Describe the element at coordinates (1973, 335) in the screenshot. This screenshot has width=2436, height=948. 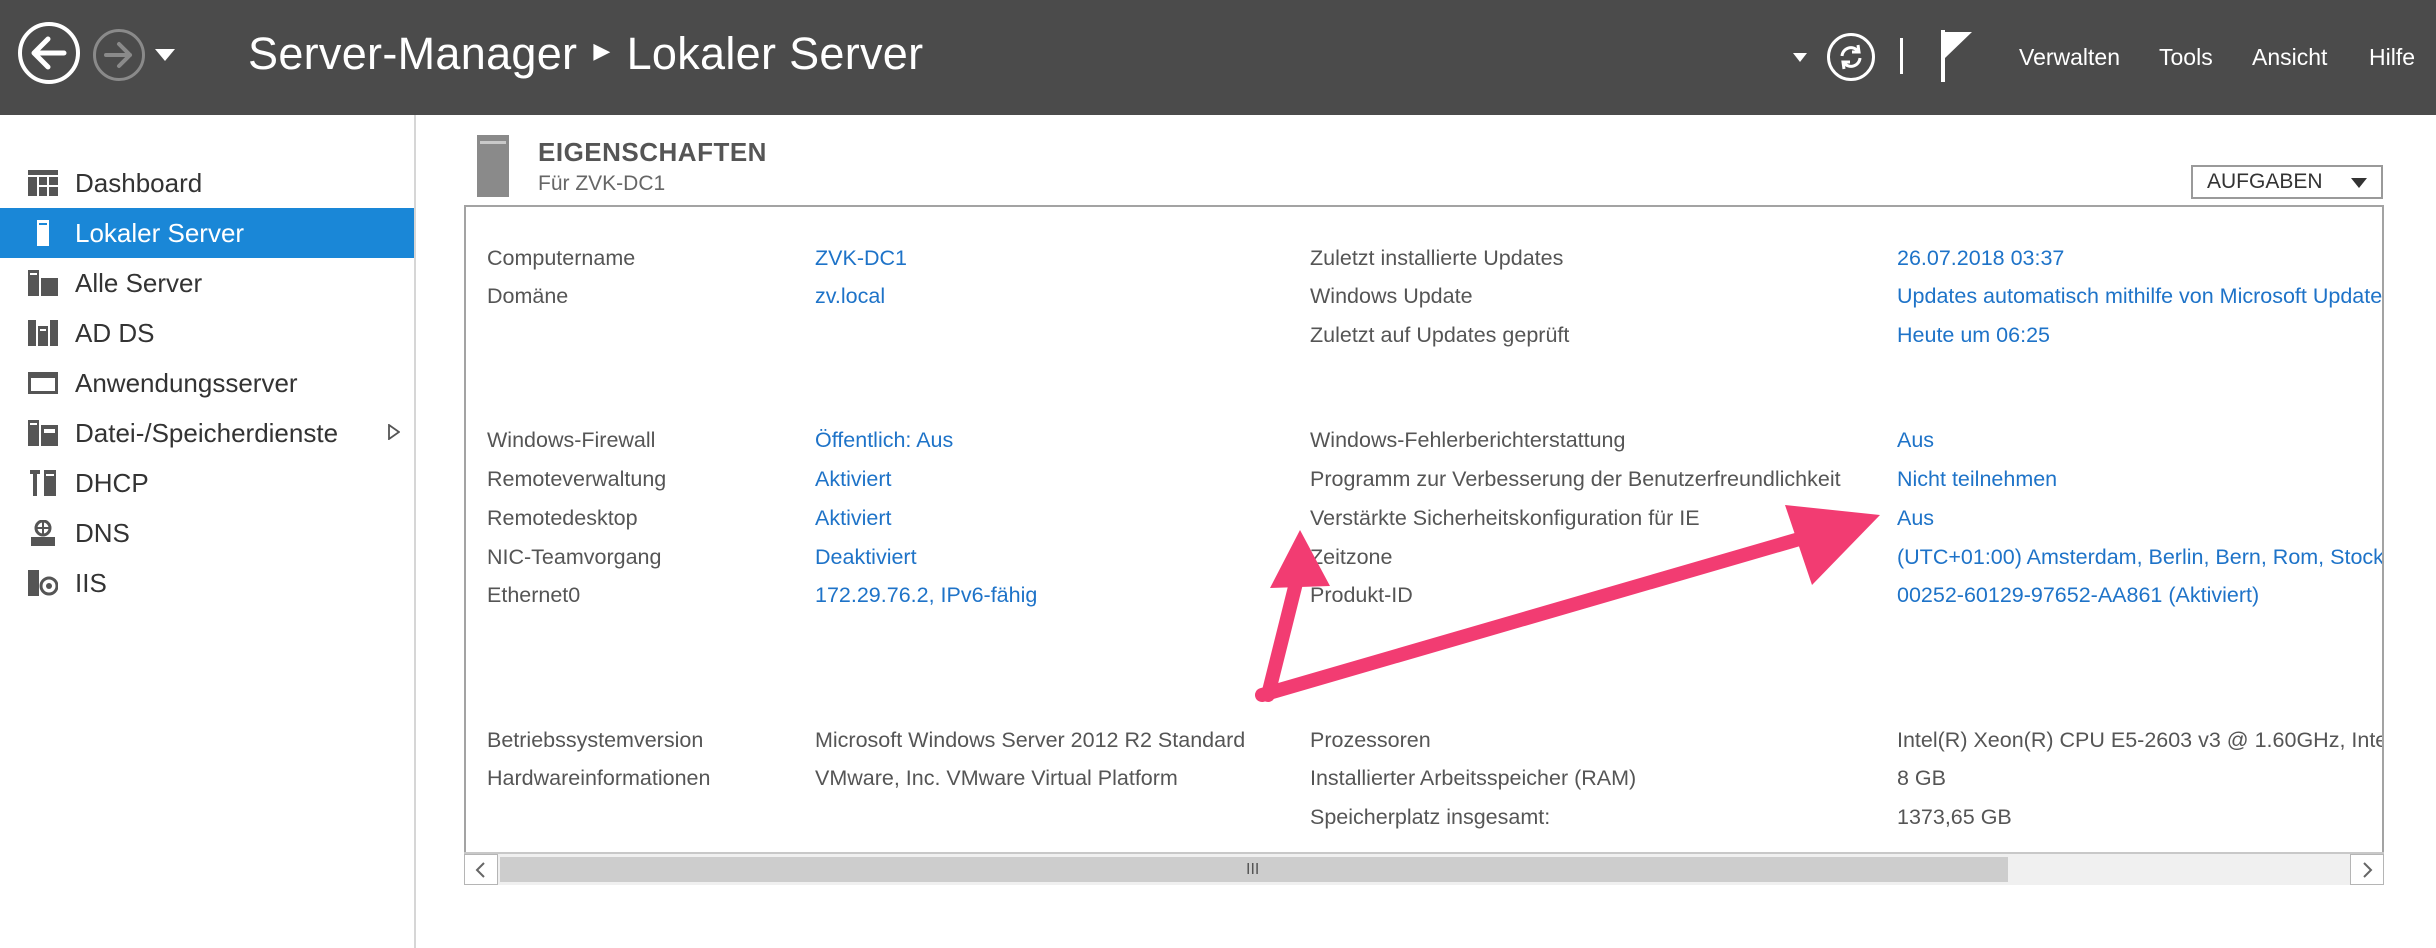
I see `property-value-link: Heute um 06:25` at that location.